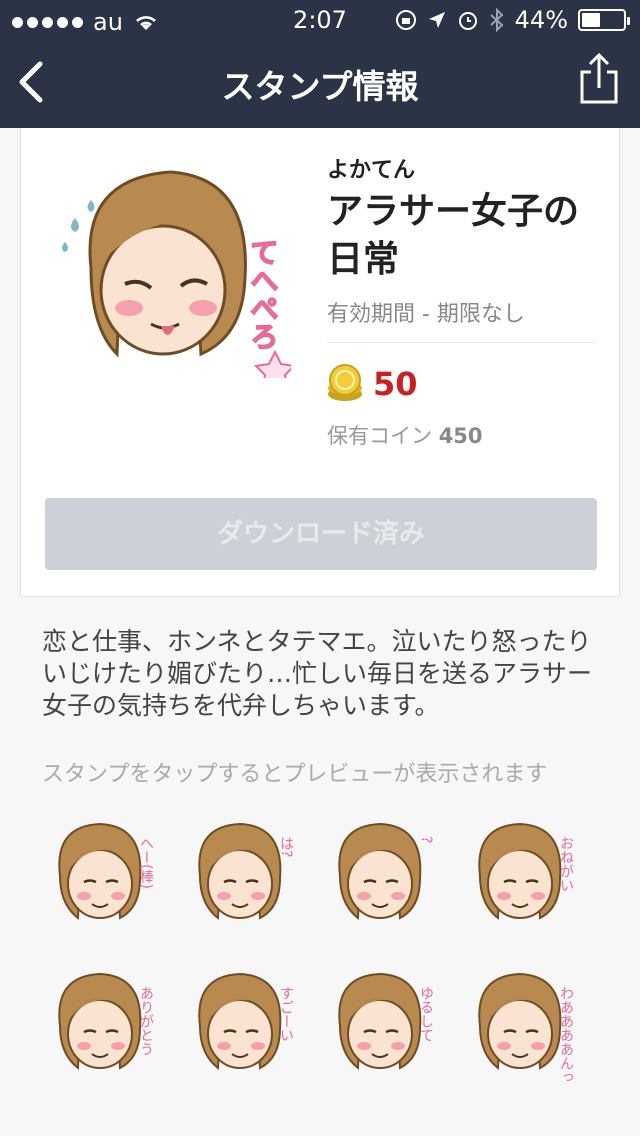 The height and width of the screenshot is (1136, 640). Describe the element at coordinates (245, 1027) in the screenshot. I see `sticker-thumbnail: すごーい` at that location.